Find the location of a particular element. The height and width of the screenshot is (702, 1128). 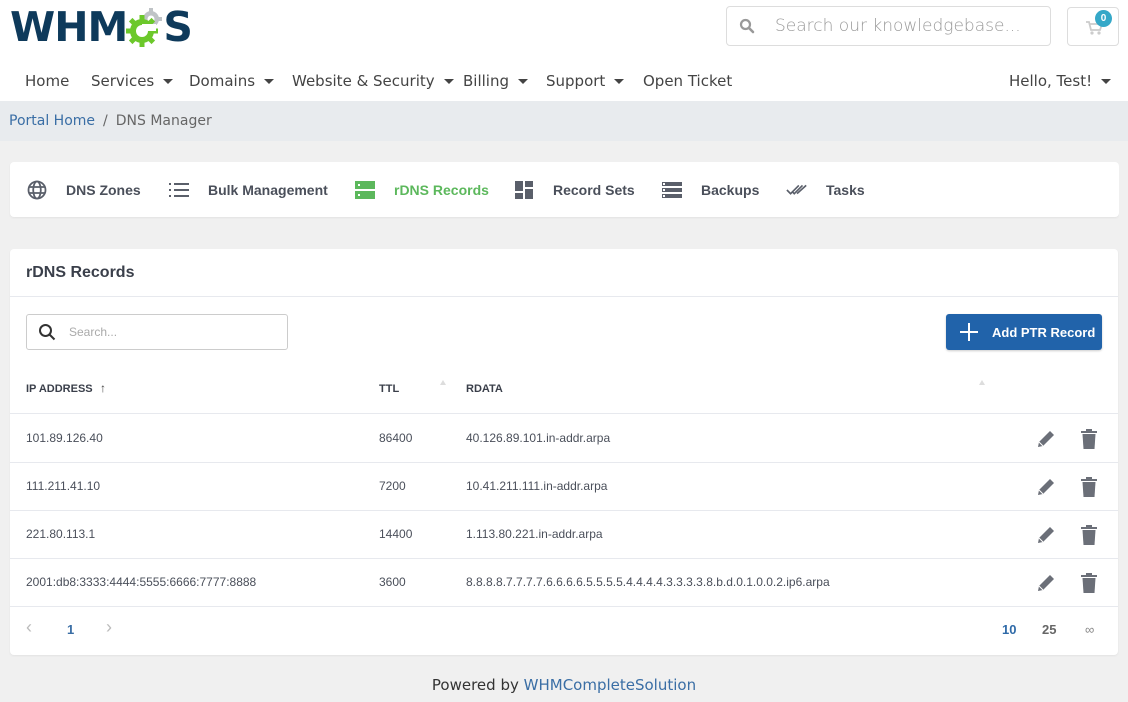

page-size-25: 25 is located at coordinates (1049, 629).